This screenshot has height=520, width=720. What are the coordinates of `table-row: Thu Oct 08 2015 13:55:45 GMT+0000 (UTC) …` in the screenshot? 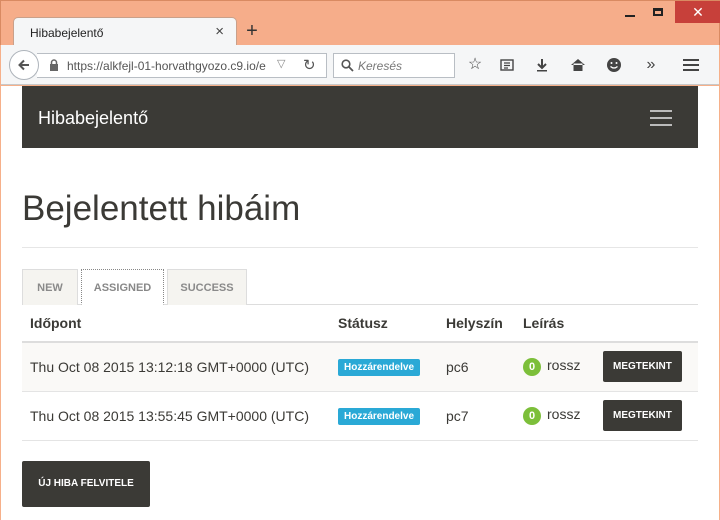 It's located at (360, 416).